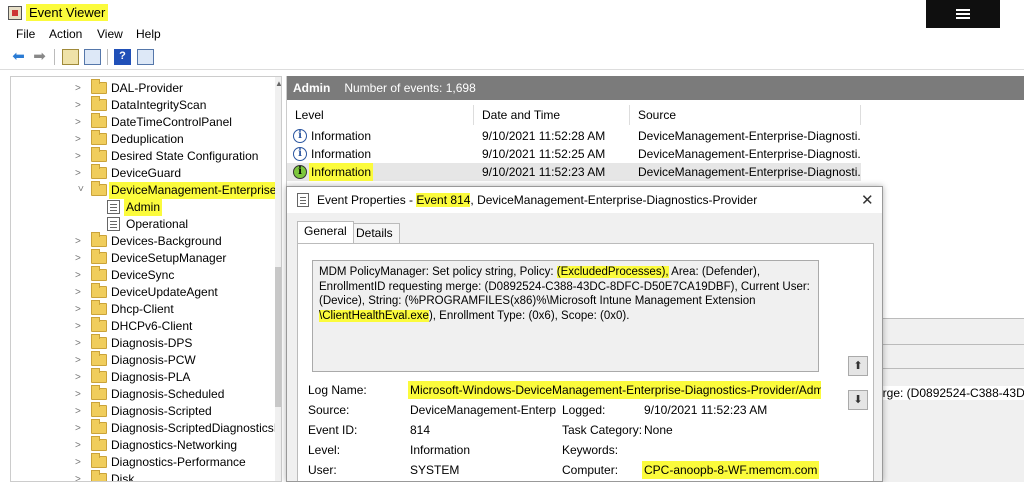 The height and width of the screenshot is (482, 1024). What do you see at coordinates (164, 292) in the screenshot?
I see `tree-item-label: DeviceUpdateAgent` at bounding box center [164, 292].